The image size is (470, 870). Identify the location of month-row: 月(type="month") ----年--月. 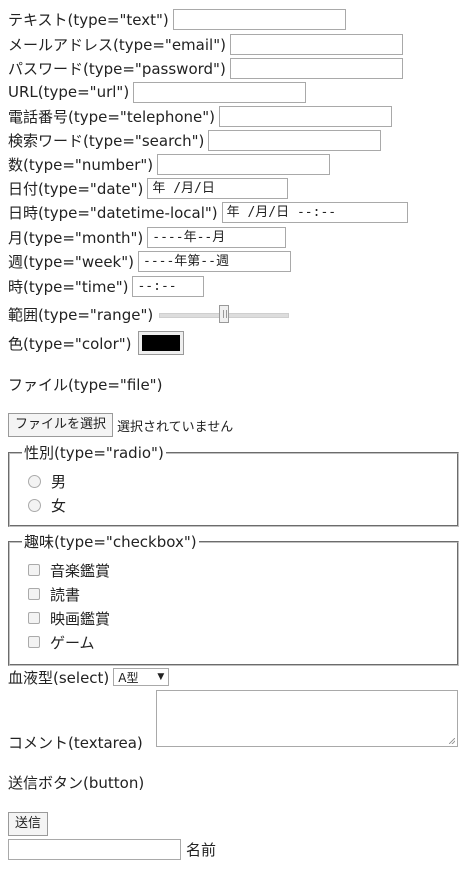
(147, 237).